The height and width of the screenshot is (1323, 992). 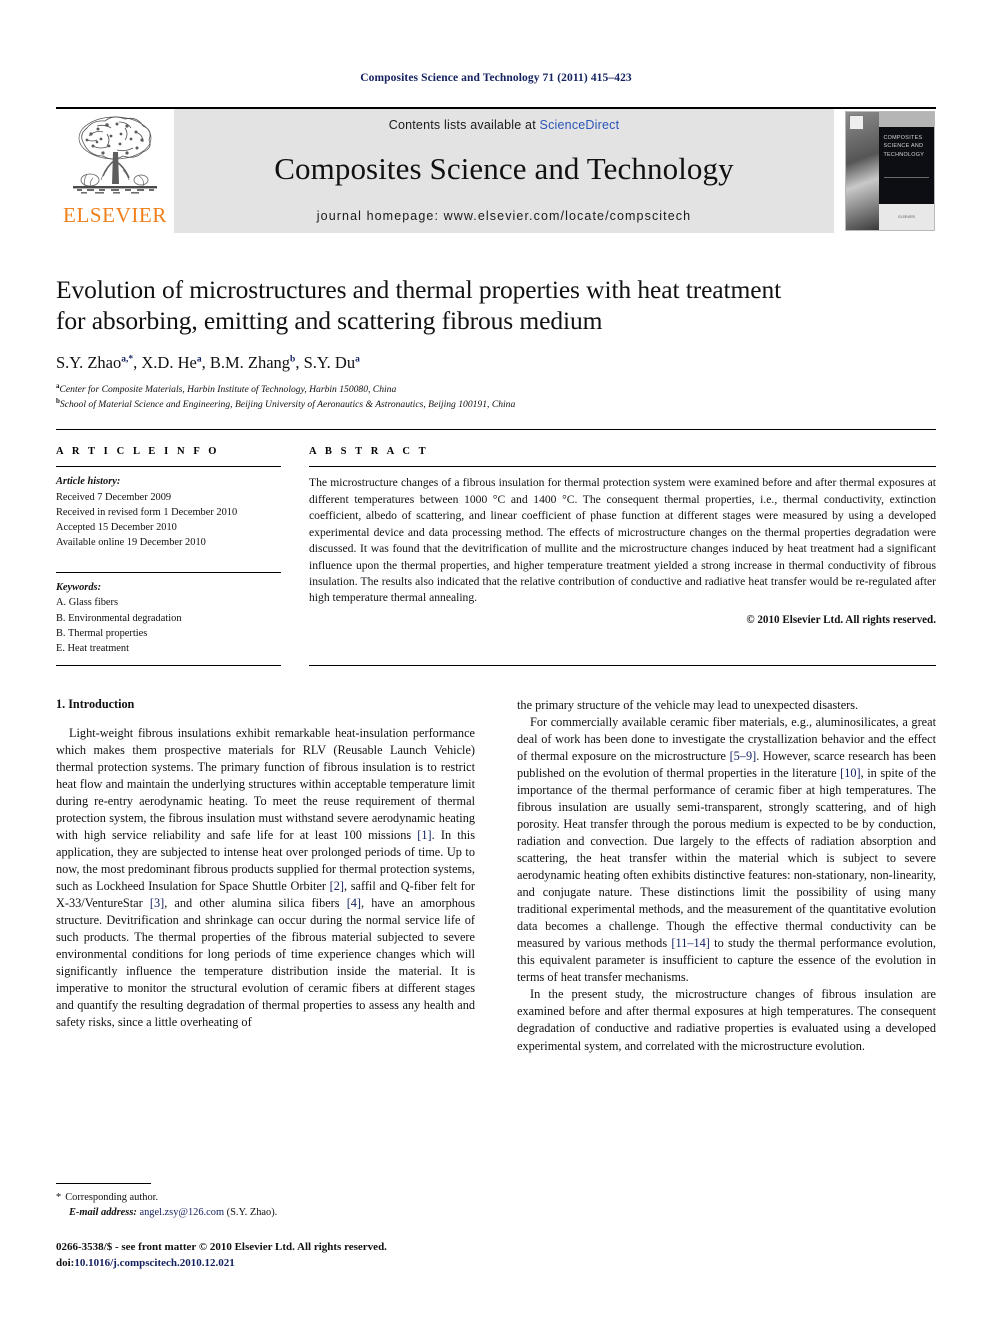 What do you see at coordinates (154, 1263) in the screenshot?
I see `doi-link: 10.1016/j.compscitech.2010.12.021` at bounding box center [154, 1263].